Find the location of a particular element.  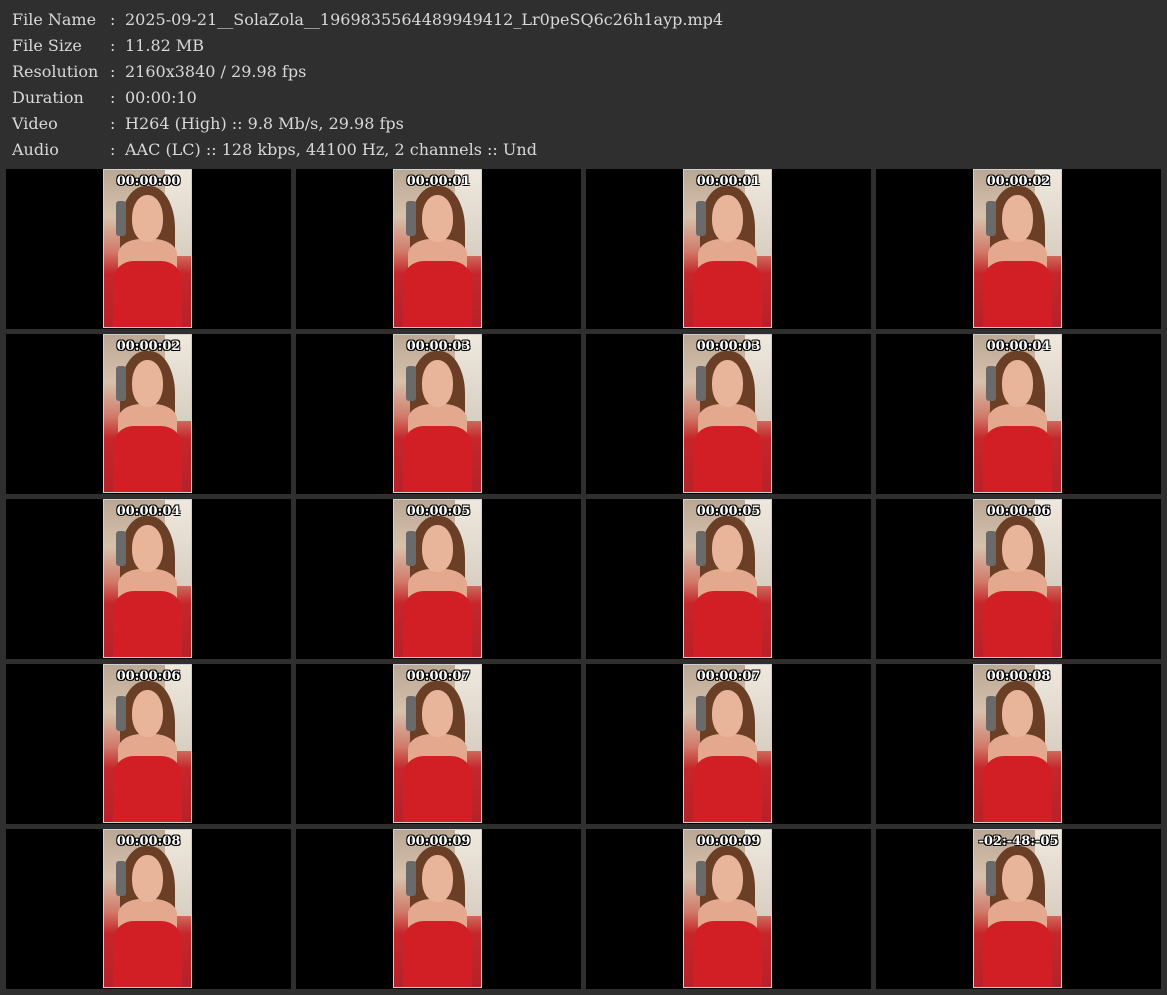

thumbnail-cell: -02:-48:-05 is located at coordinates (1018, 909).